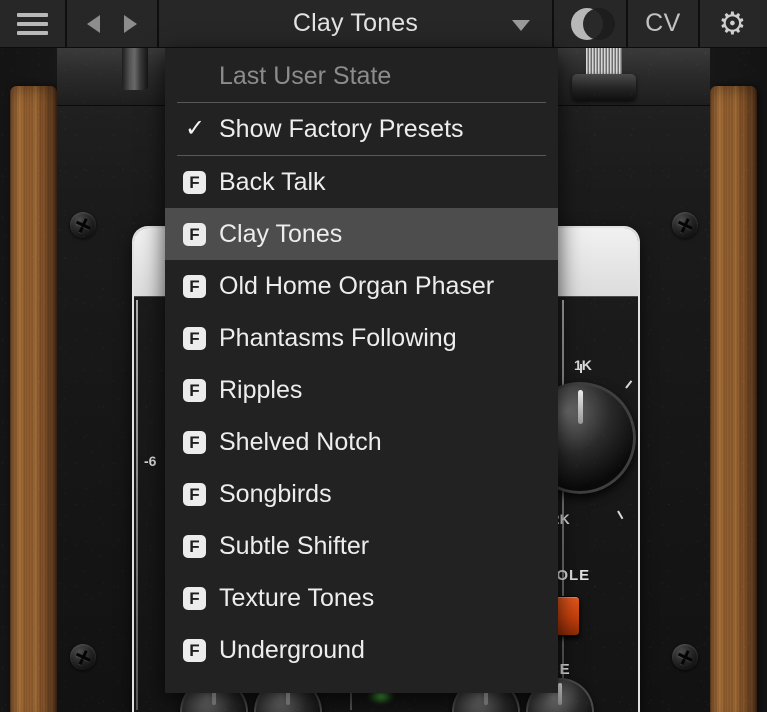 The height and width of the screenshot is (712, 767). I want to click on menu-item-subtle-shifter: F Subtle Shifter, so click(361, 546).